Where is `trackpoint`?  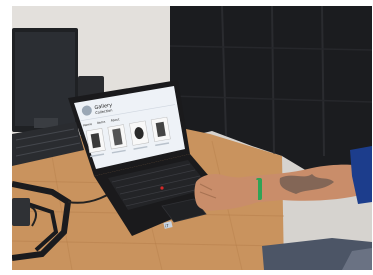
trackpoint is located at coordinates (162, 188).